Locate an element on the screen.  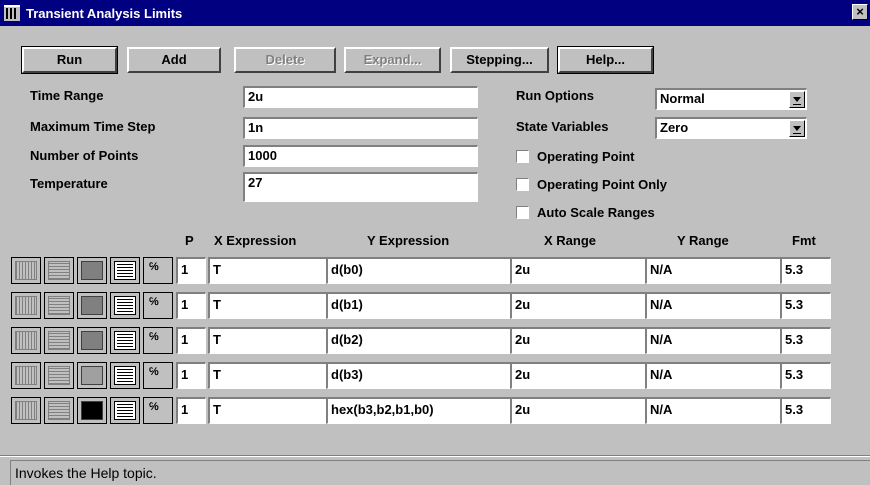
time-range-field: 2u is located at coordinates (360, 97).